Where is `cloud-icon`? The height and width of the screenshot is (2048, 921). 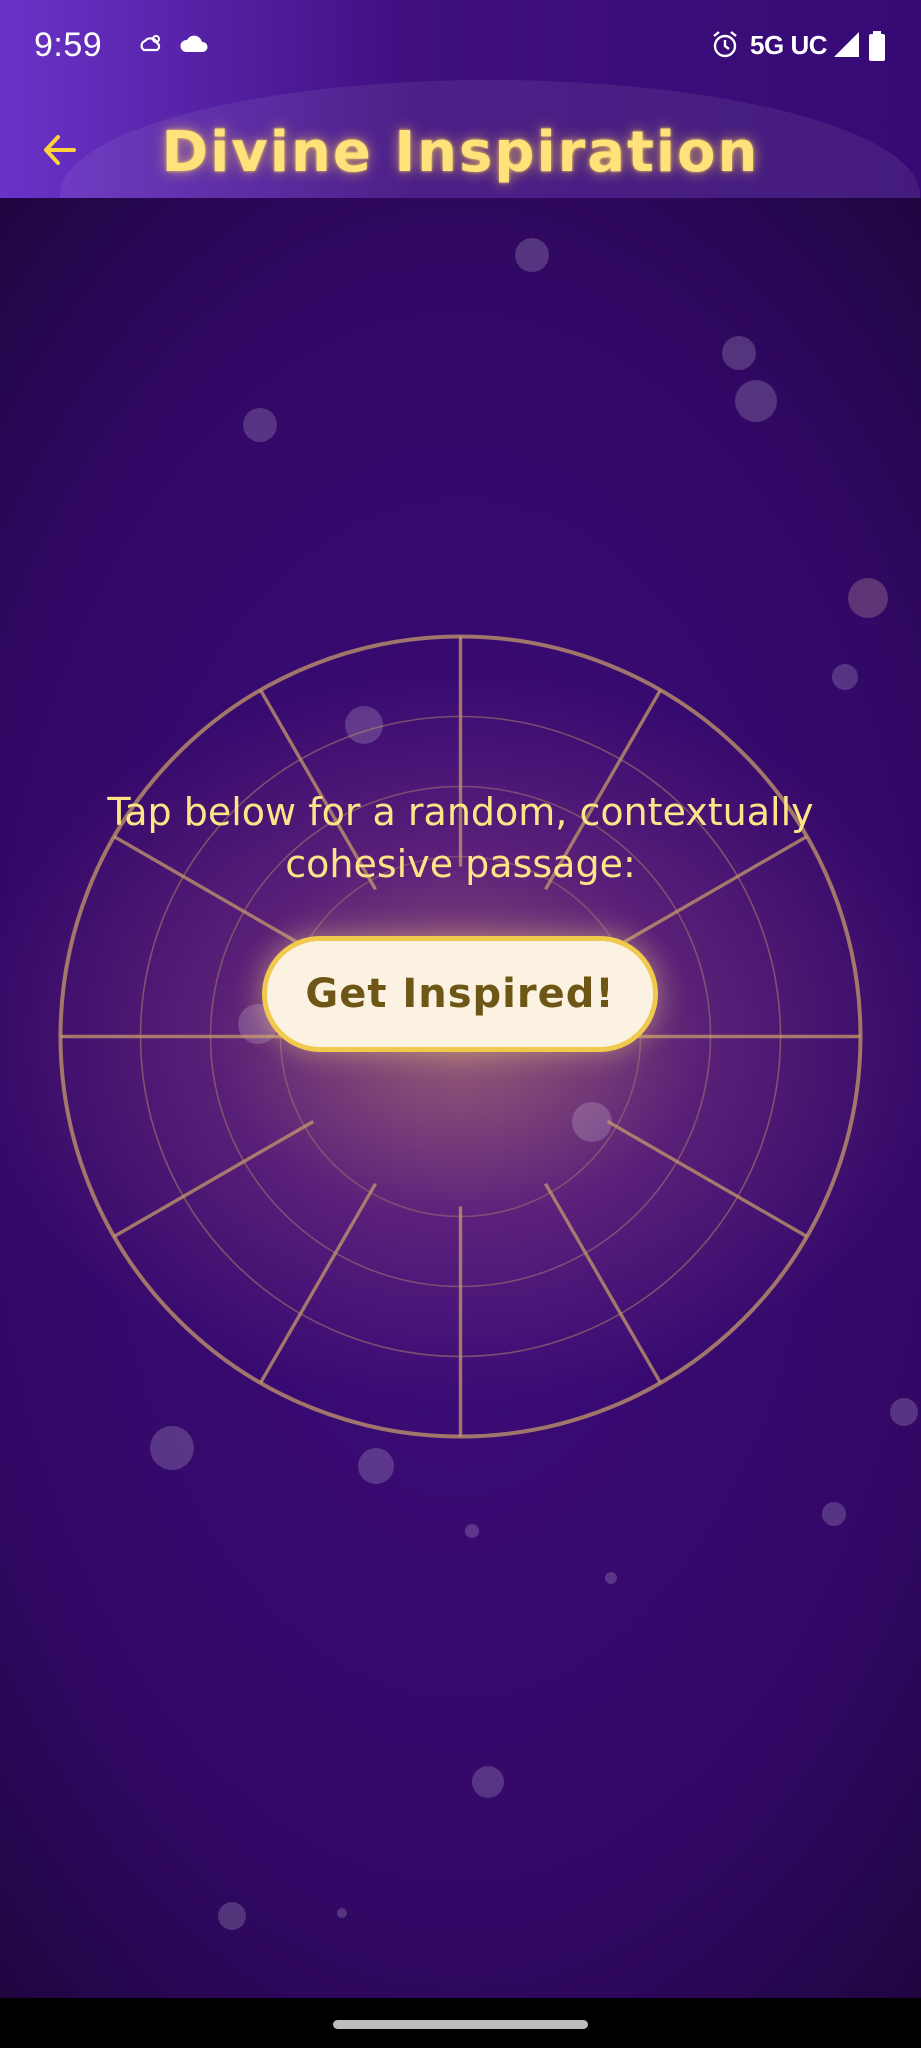
cloud-icon is located at coordinates (193, 45).